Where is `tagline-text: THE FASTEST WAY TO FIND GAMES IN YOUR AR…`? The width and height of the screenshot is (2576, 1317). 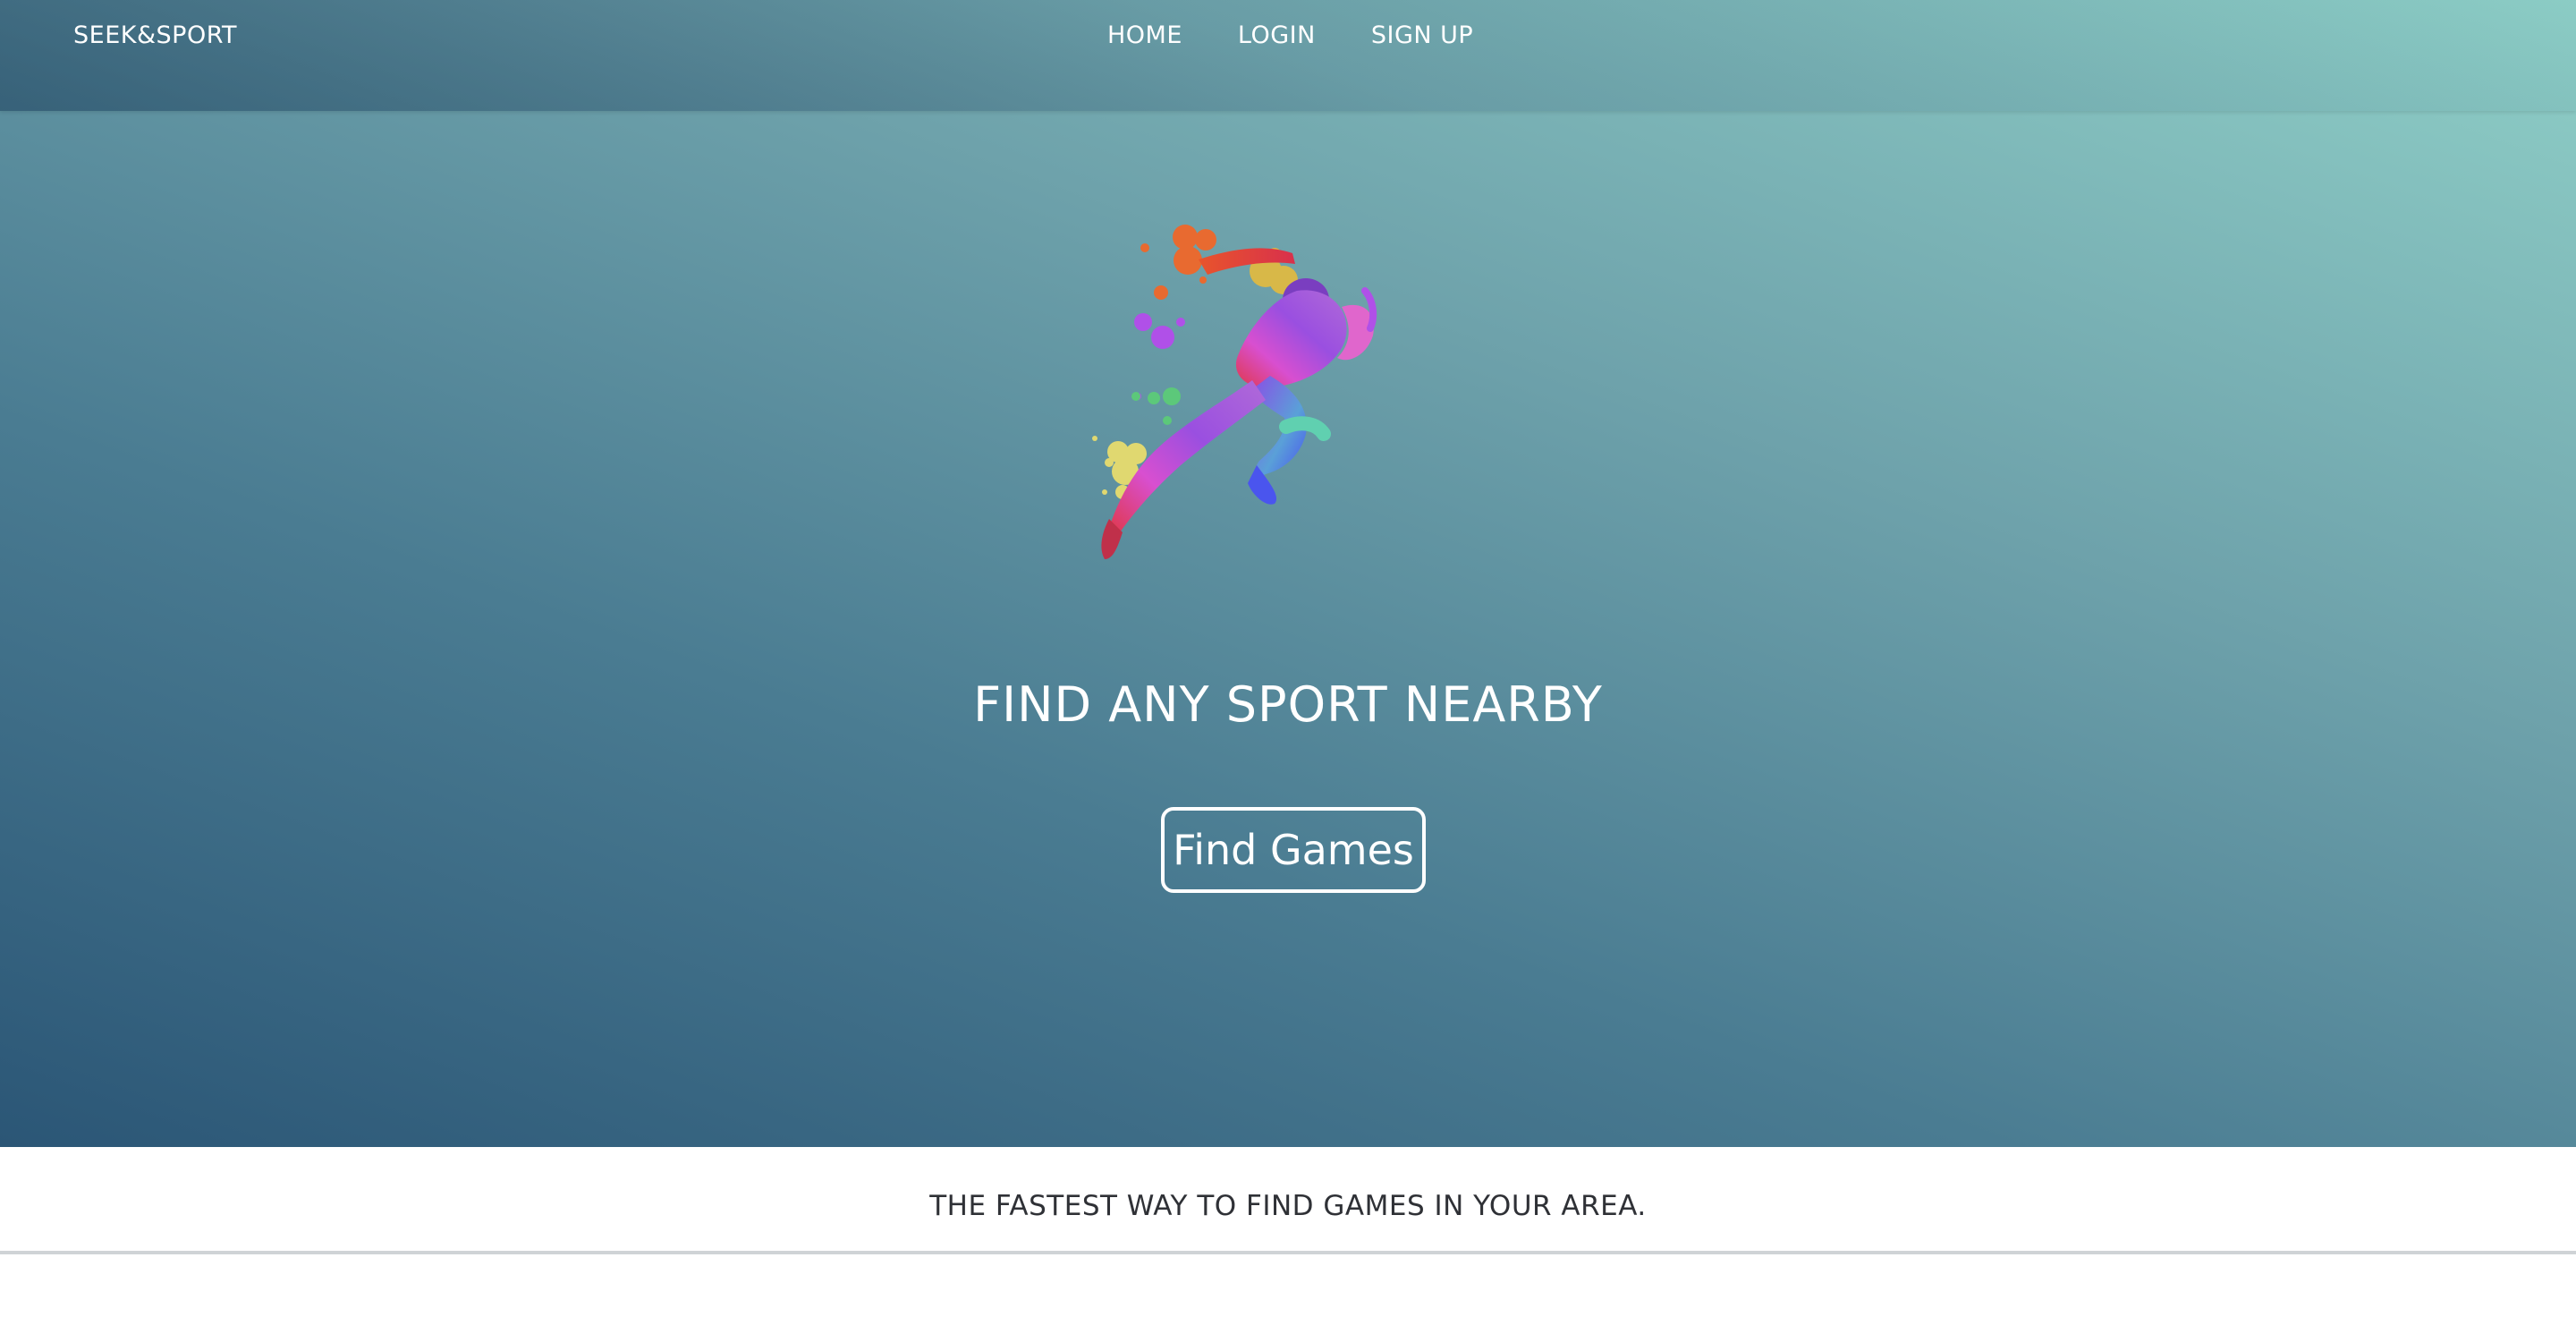 tagline-text: THE FASTEST WAY TO FIND GAMES IN YOUR AR… is located at coordinates (1288, 1206).